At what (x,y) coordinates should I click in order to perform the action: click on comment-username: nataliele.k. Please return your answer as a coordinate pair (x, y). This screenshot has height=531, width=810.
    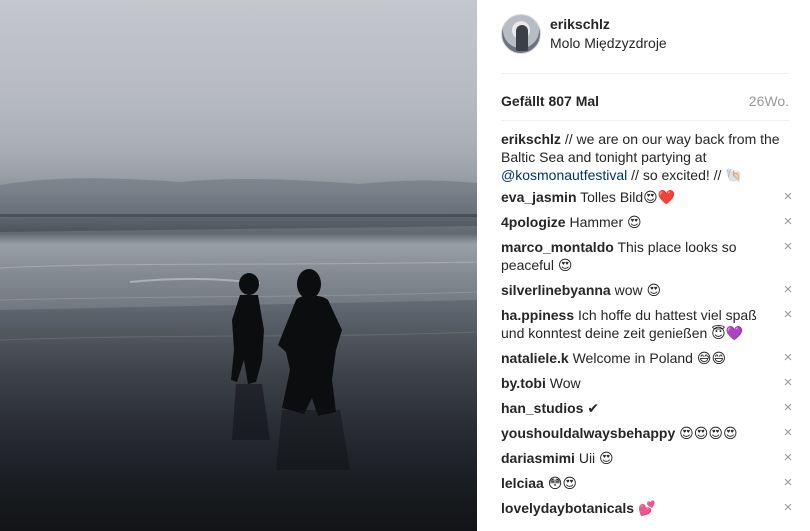
    Looking at the image, I should click on (535, 358).